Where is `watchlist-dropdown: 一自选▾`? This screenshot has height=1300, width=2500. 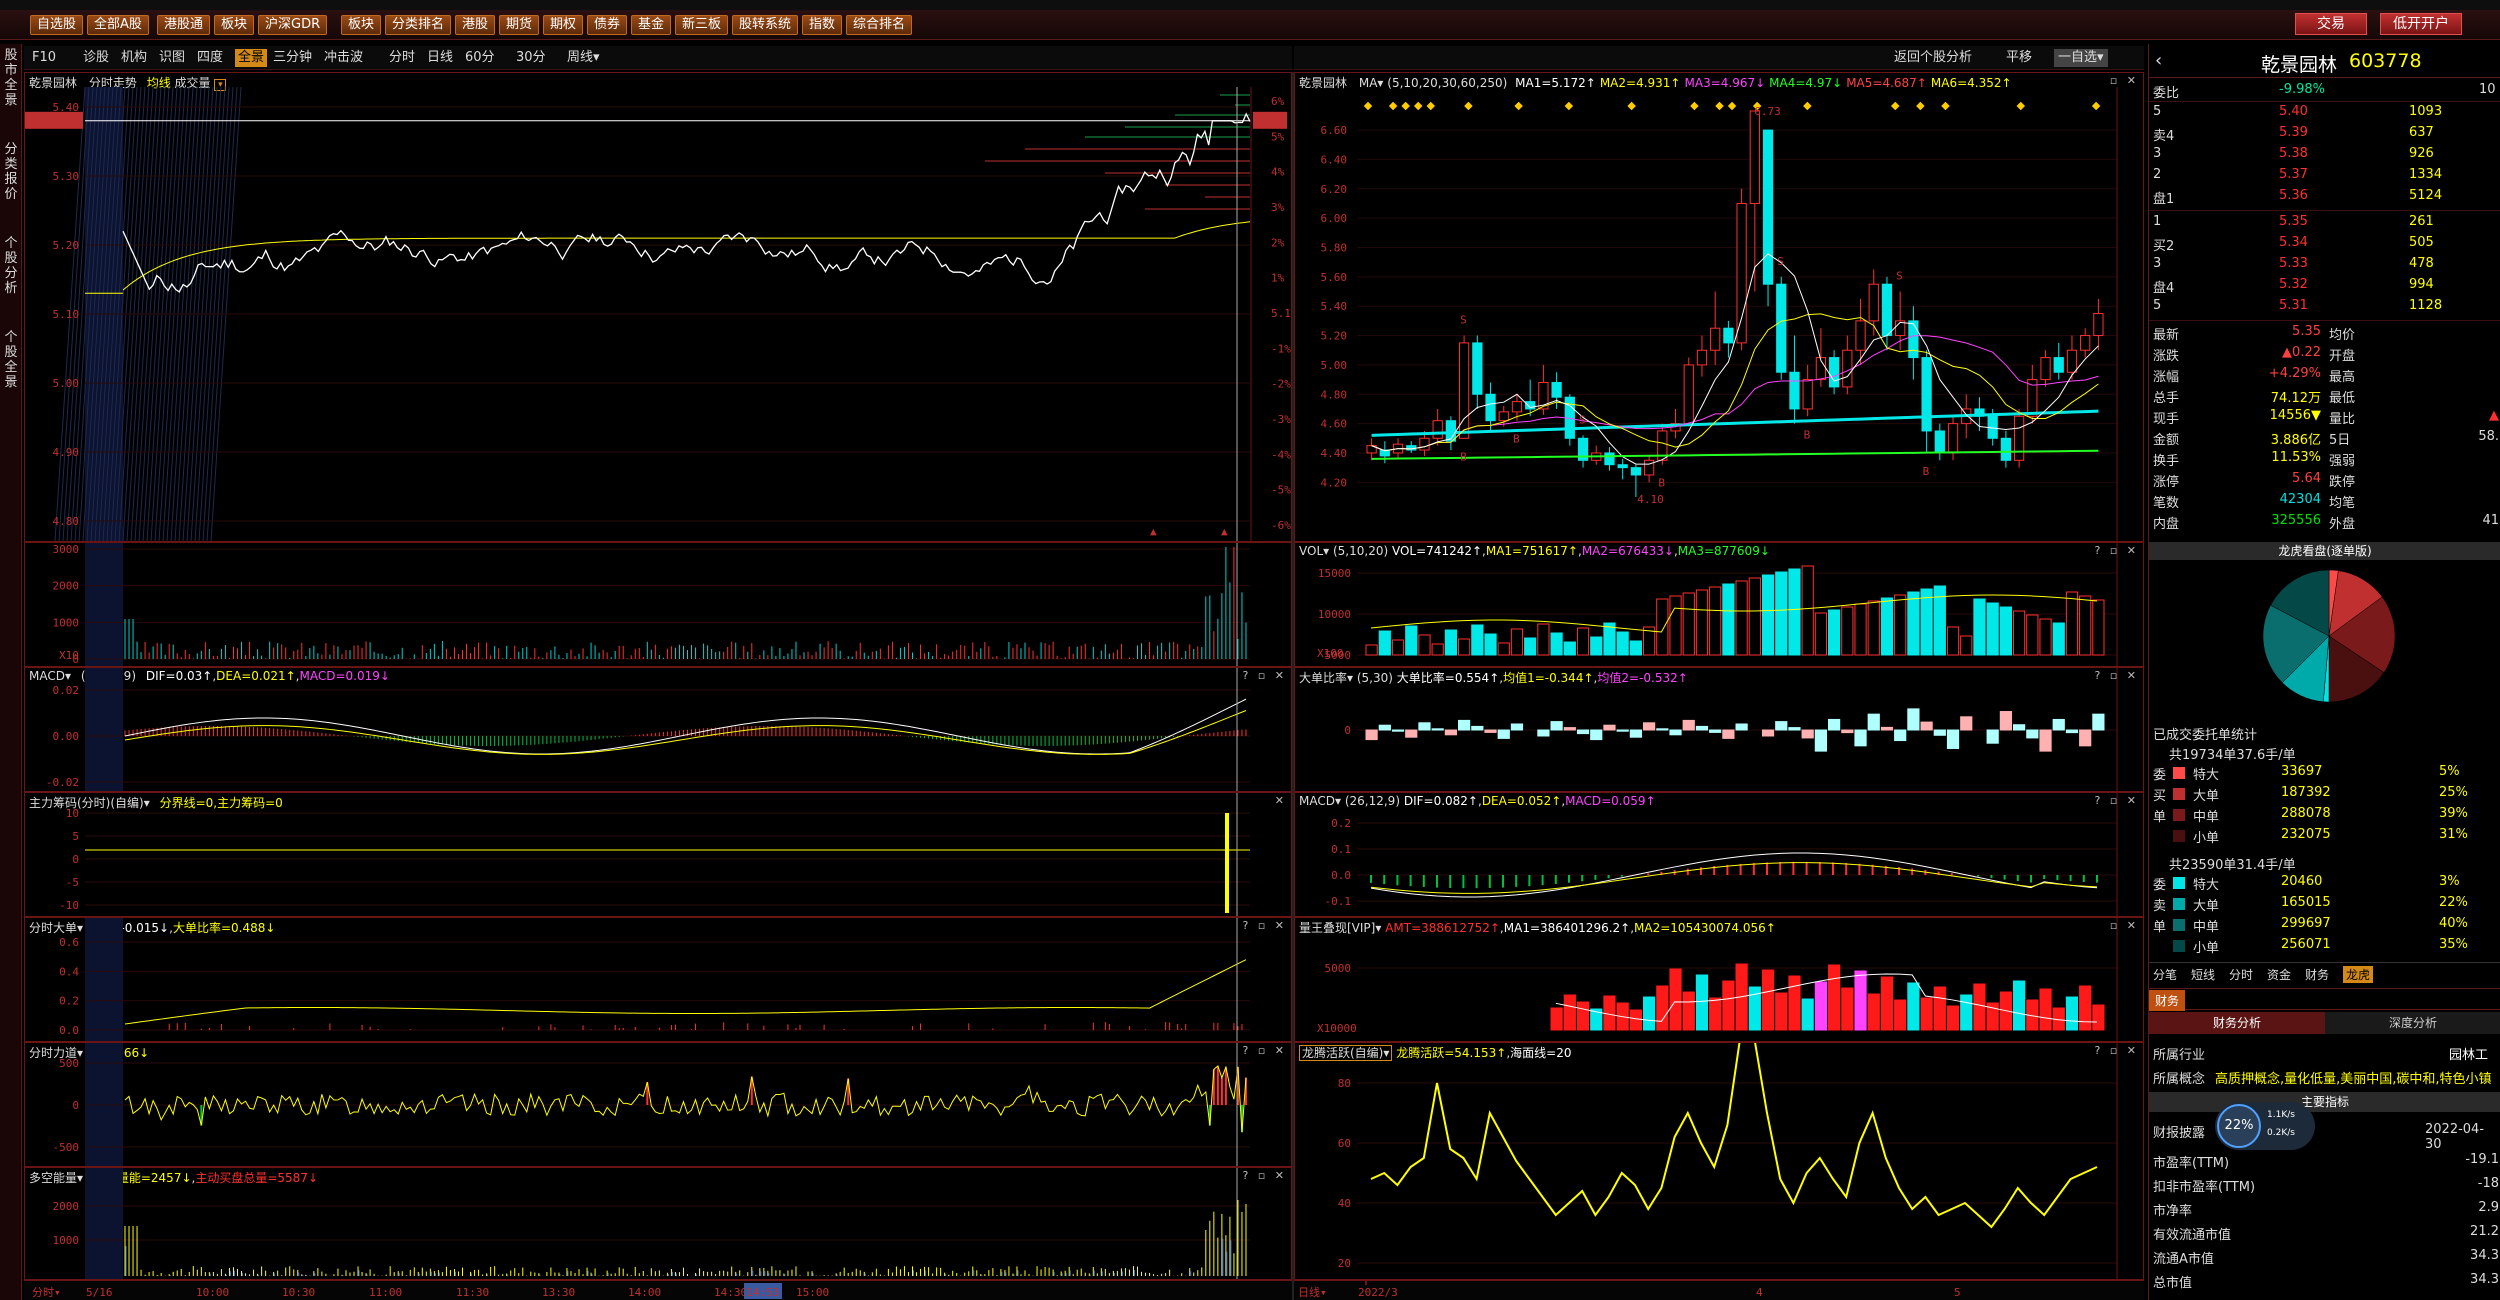
watchlist-dropdown: 一自选▾ is located at coordinates (2081, 58).